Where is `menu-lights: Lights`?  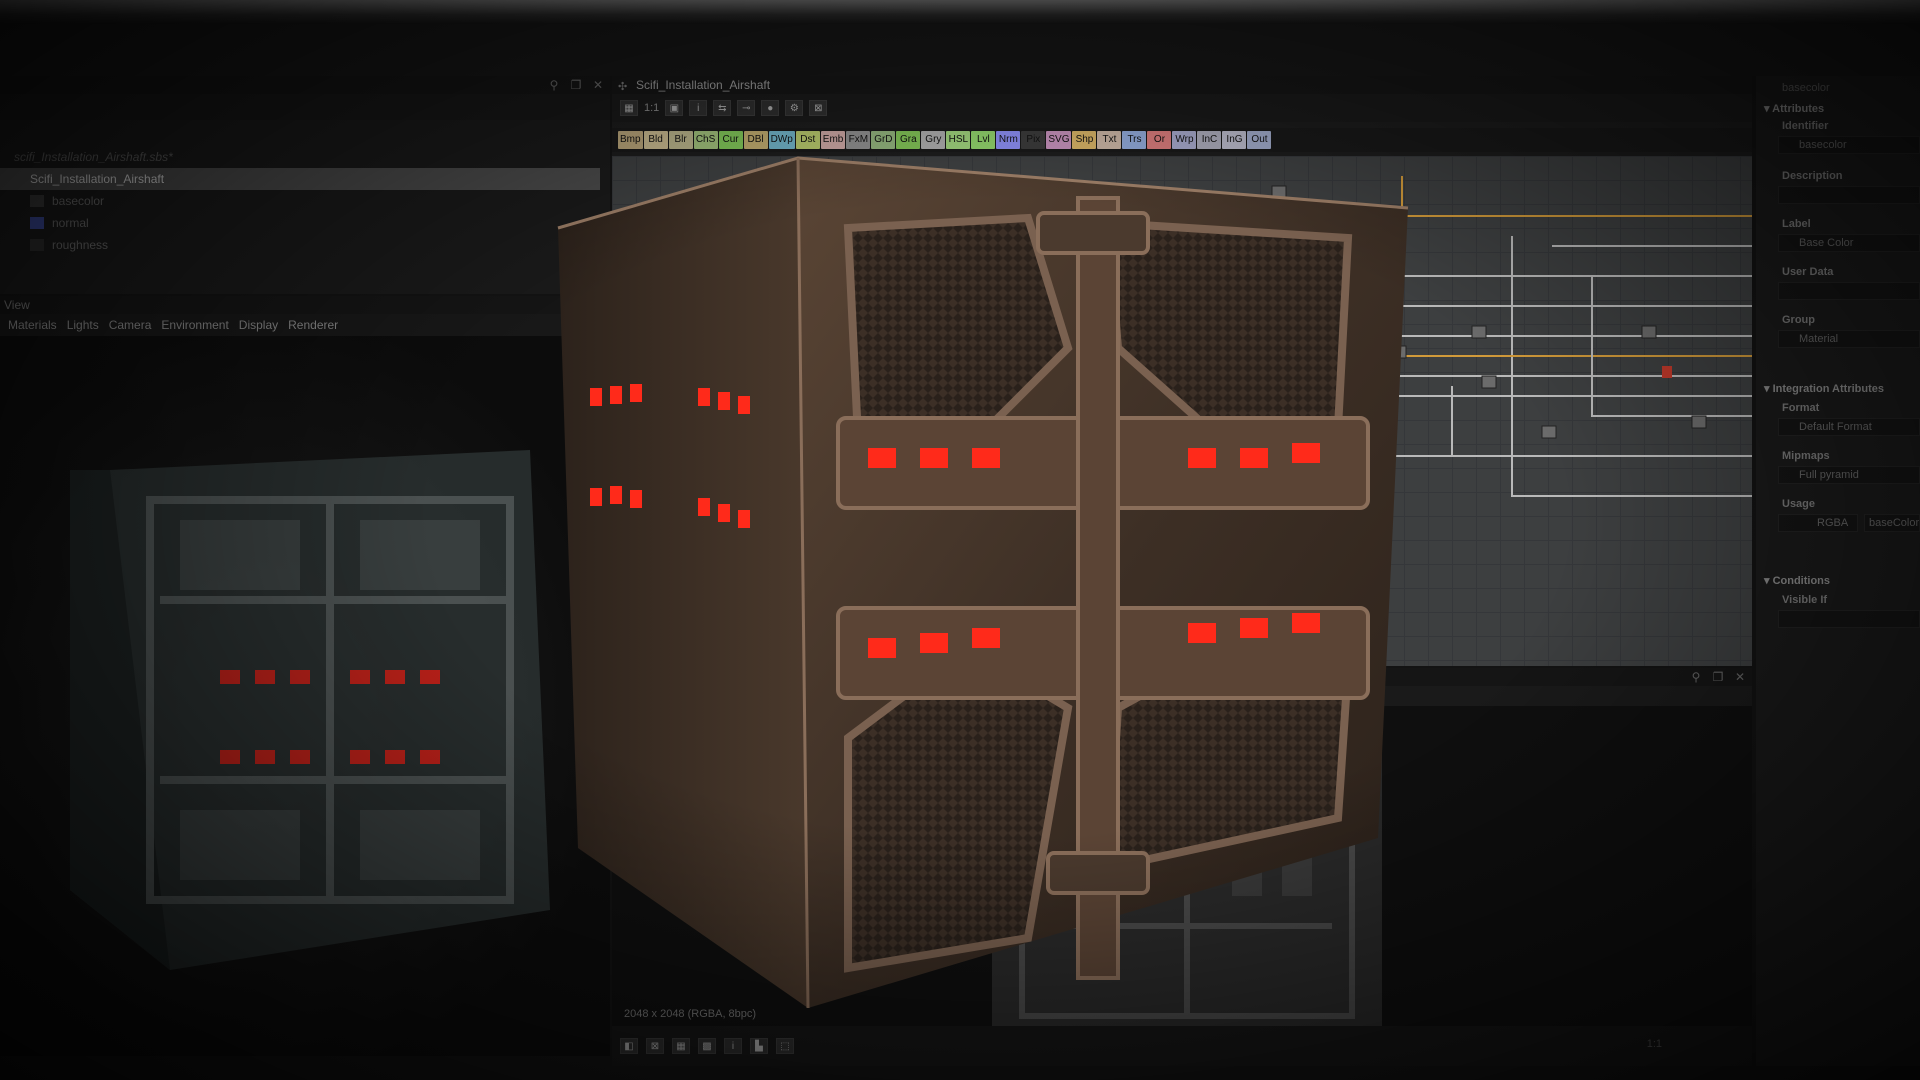
menu-lights: Lights is located at coordinates (83, 325).